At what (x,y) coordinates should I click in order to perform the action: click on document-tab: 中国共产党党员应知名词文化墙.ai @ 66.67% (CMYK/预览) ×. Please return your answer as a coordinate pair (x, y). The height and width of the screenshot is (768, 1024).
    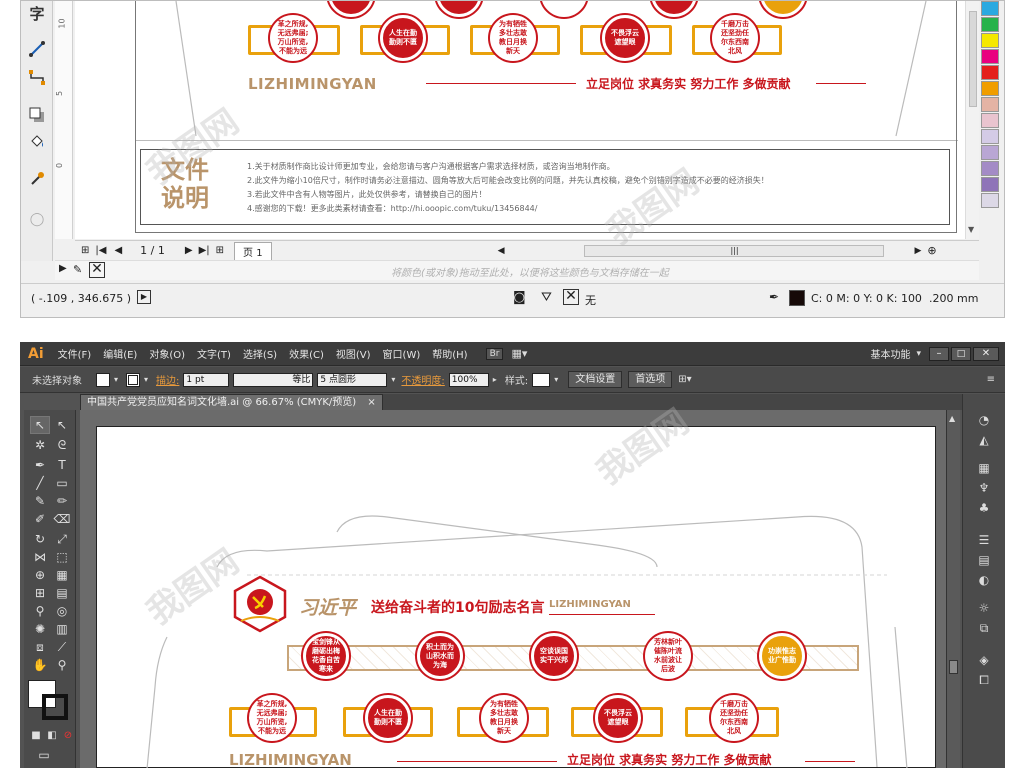
    Looking at the image, I should click on (231, 402).